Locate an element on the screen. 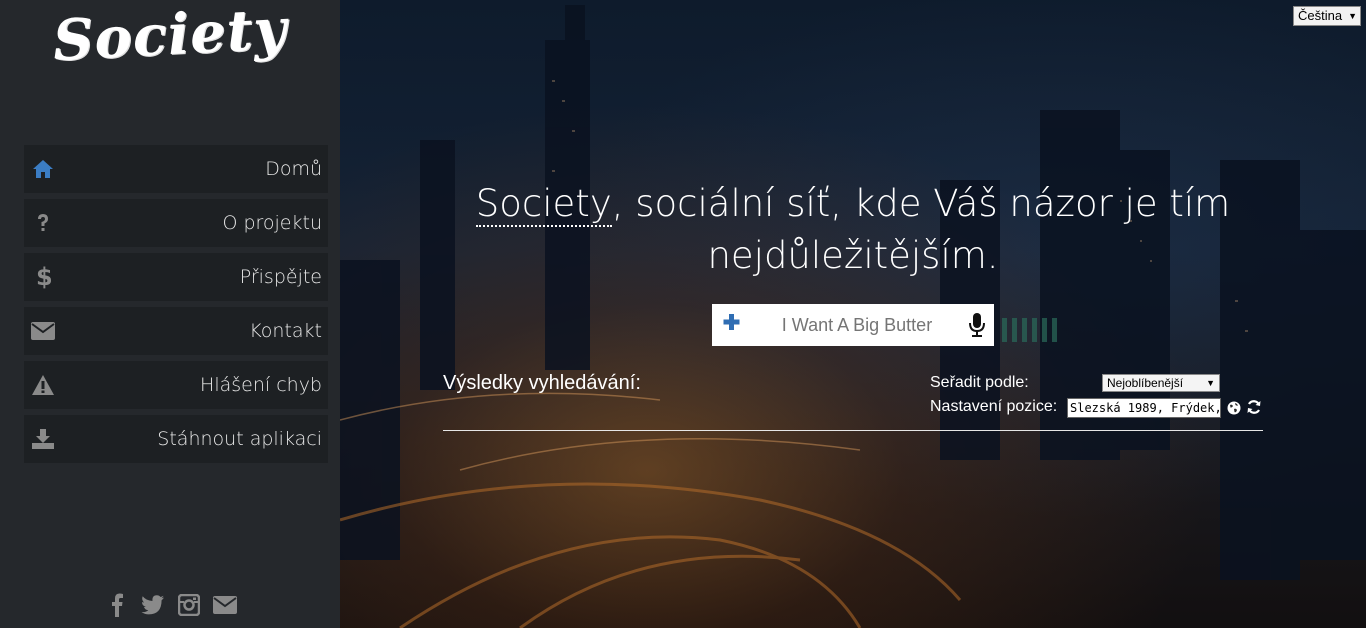  sidebar-item-contact: Kontakt is located at coordinates (176, 331).